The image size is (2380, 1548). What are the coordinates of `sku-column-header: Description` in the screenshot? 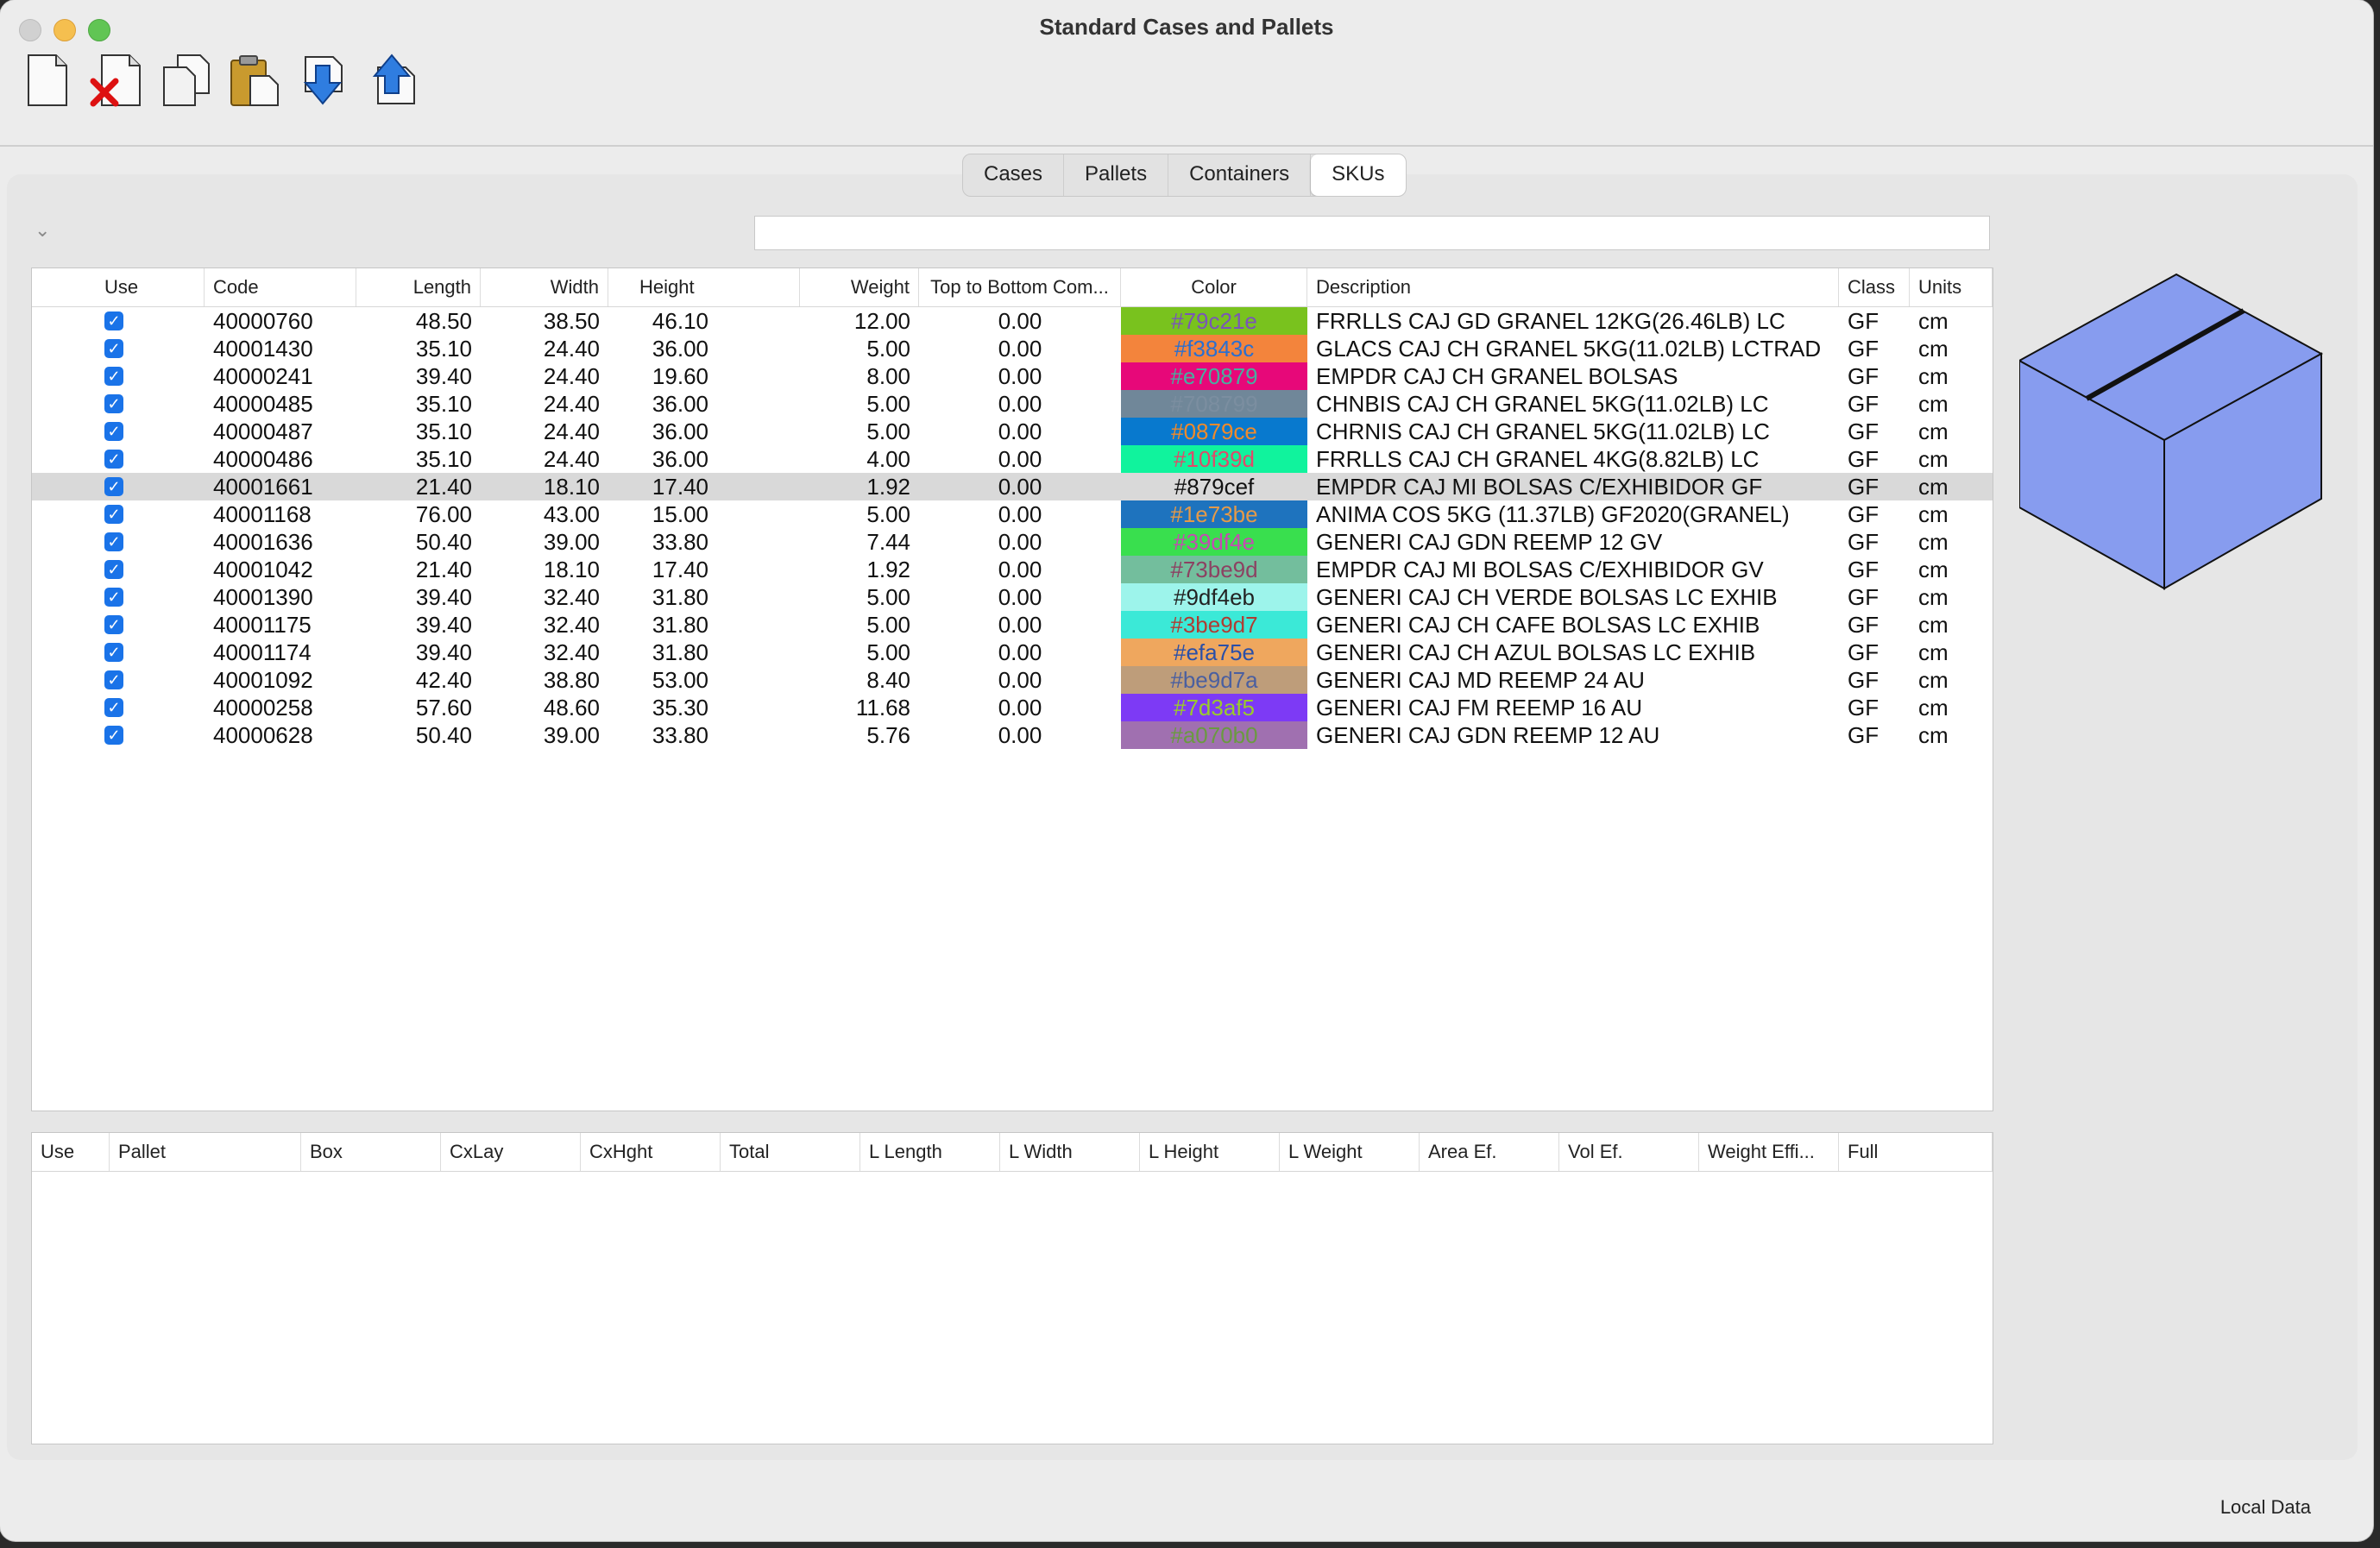 It's located at (1573, 287).